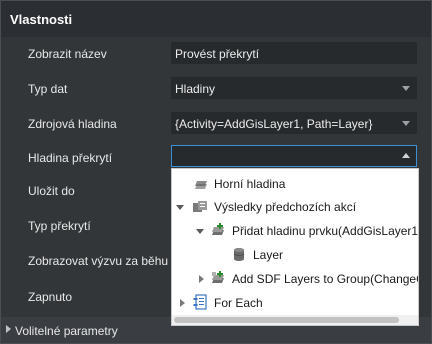 The width and height of the screenshot is (432, 344). Describe the element at coordinates (59, 226) in the screenshot. I see `overlay-type-label: Typ překrytí` at that location.